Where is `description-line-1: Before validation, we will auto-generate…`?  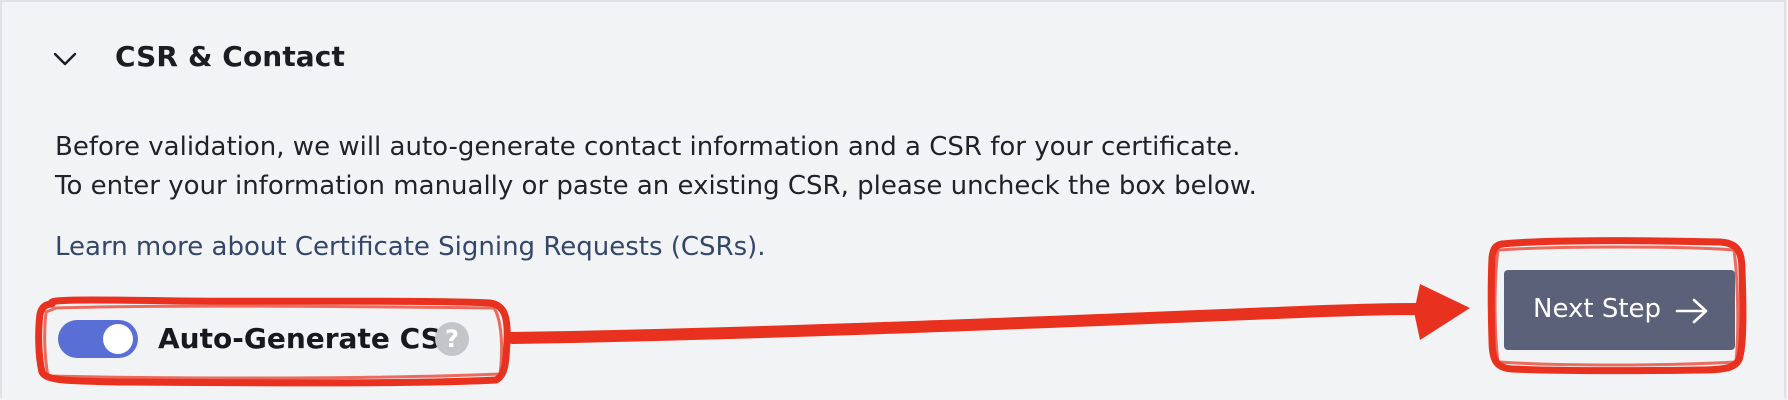
description-line-1: Before validation, we will auto-generate… is located at coordinates (648, 147).